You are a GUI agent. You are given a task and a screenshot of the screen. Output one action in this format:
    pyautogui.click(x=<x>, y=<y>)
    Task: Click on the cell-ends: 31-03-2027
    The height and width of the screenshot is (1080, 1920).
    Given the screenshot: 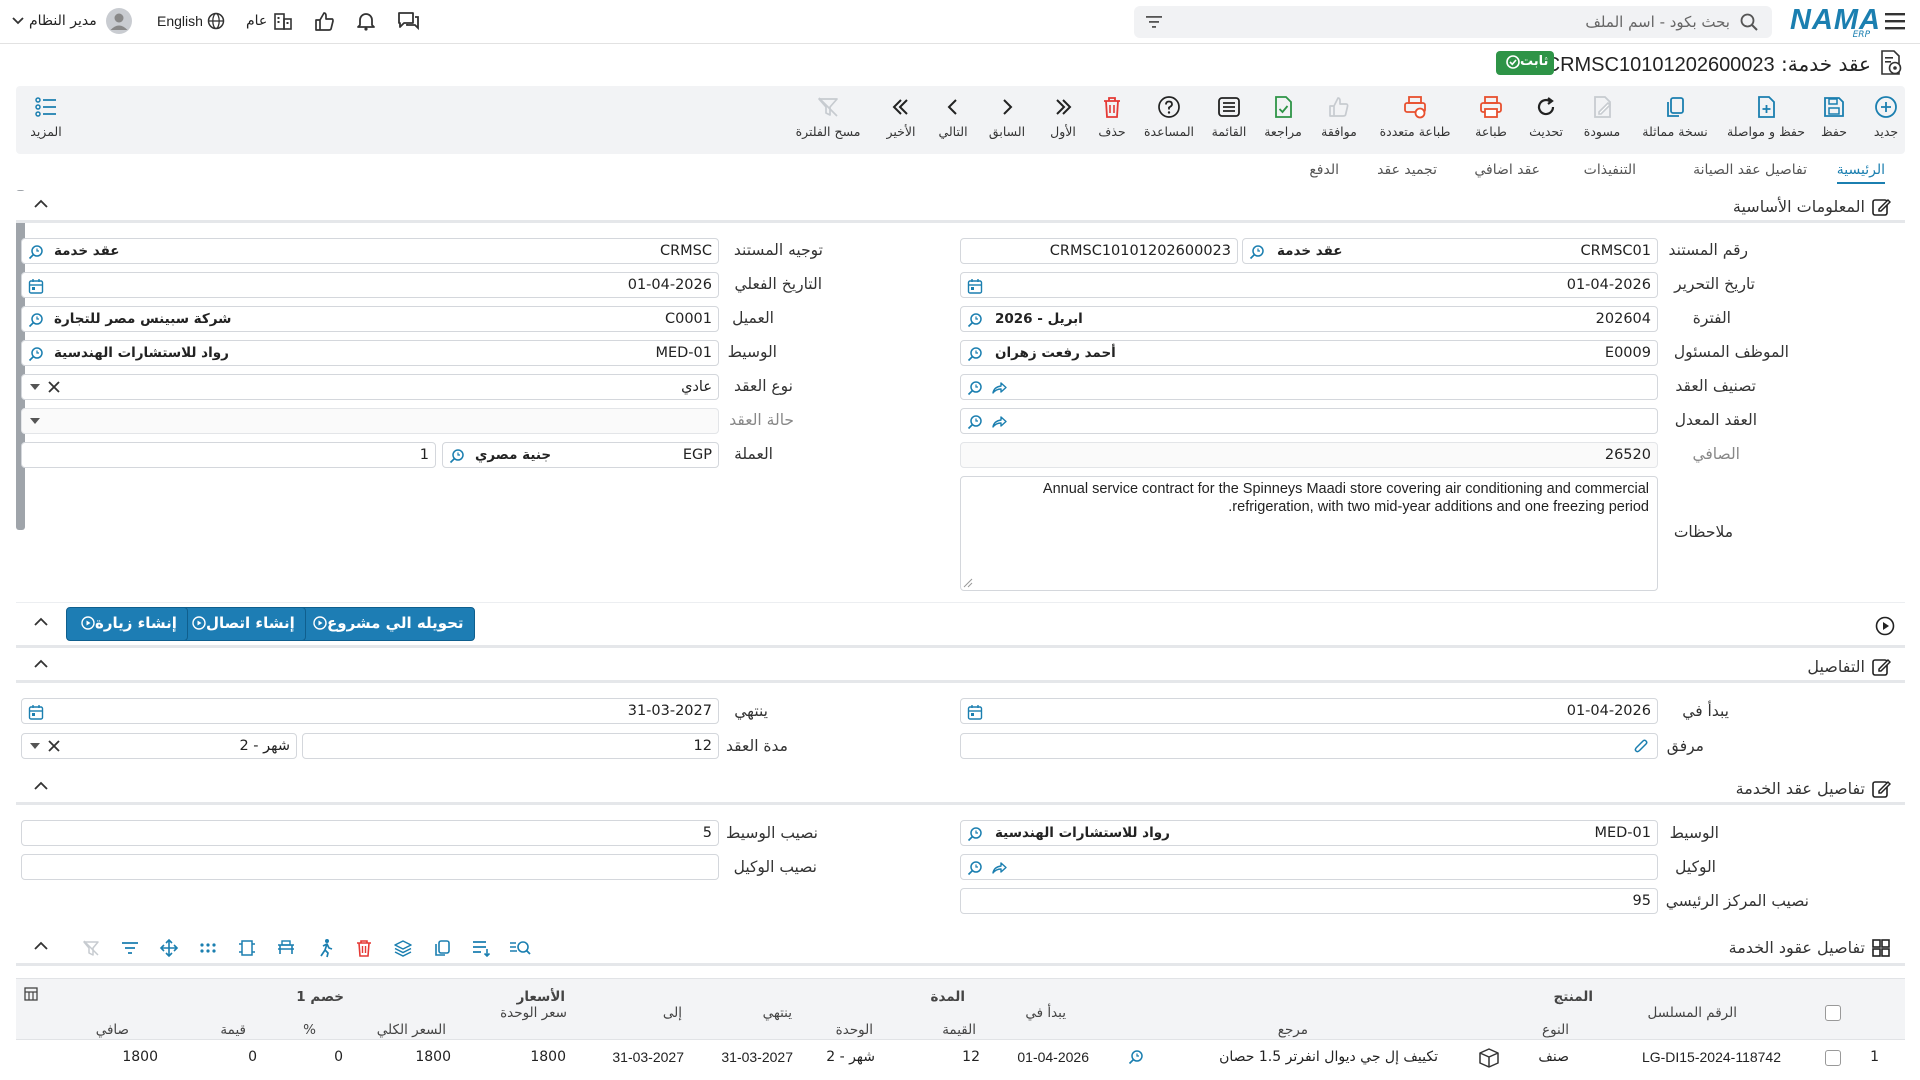 What is the action you would take?
    pyautogui.click(x=757, y=1057)
    